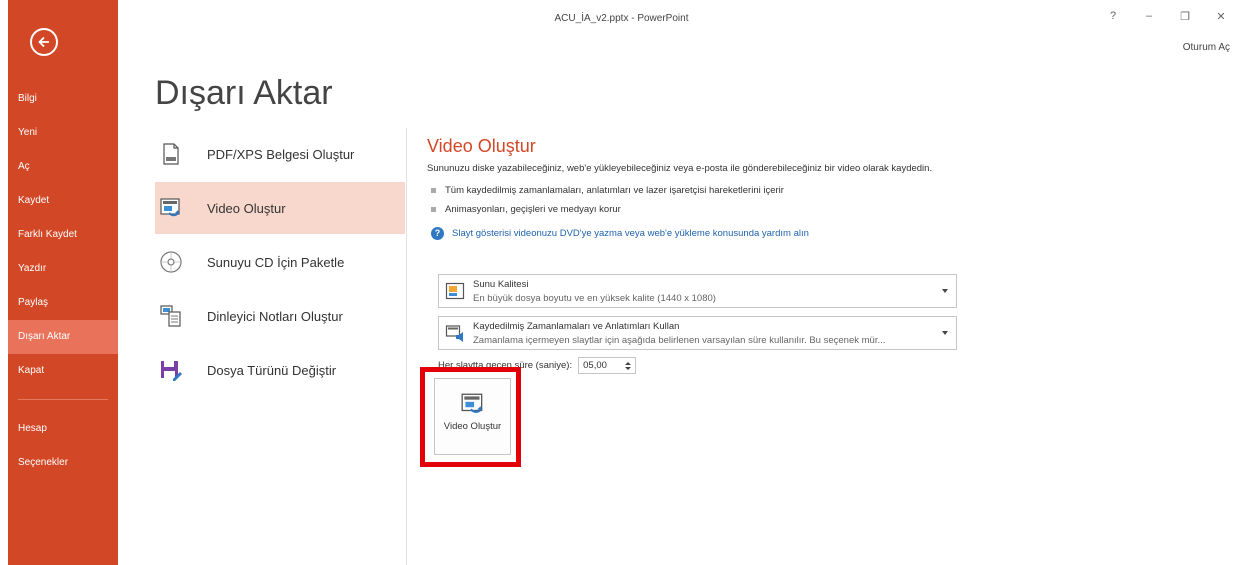 The width and height of the screenshot is (1243, 565). Describe the element at coordinates (1149, 16) in the screenshot. I see `minimize-icon: –` at that location.